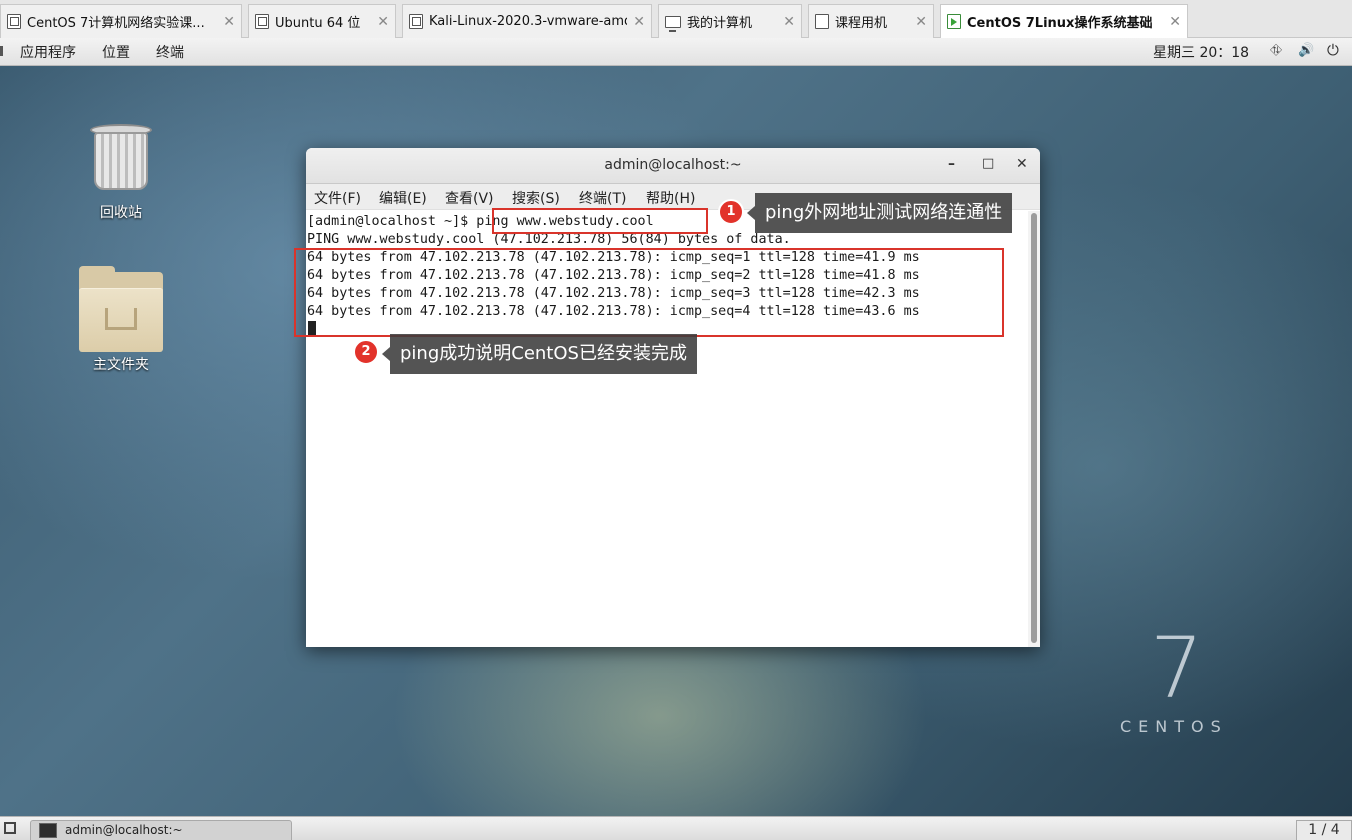 Image resolution: width=1352 pixels, height=840 pixels. I want to click on taskbar-item-label: admin@localhost:~, so click(124, 830).